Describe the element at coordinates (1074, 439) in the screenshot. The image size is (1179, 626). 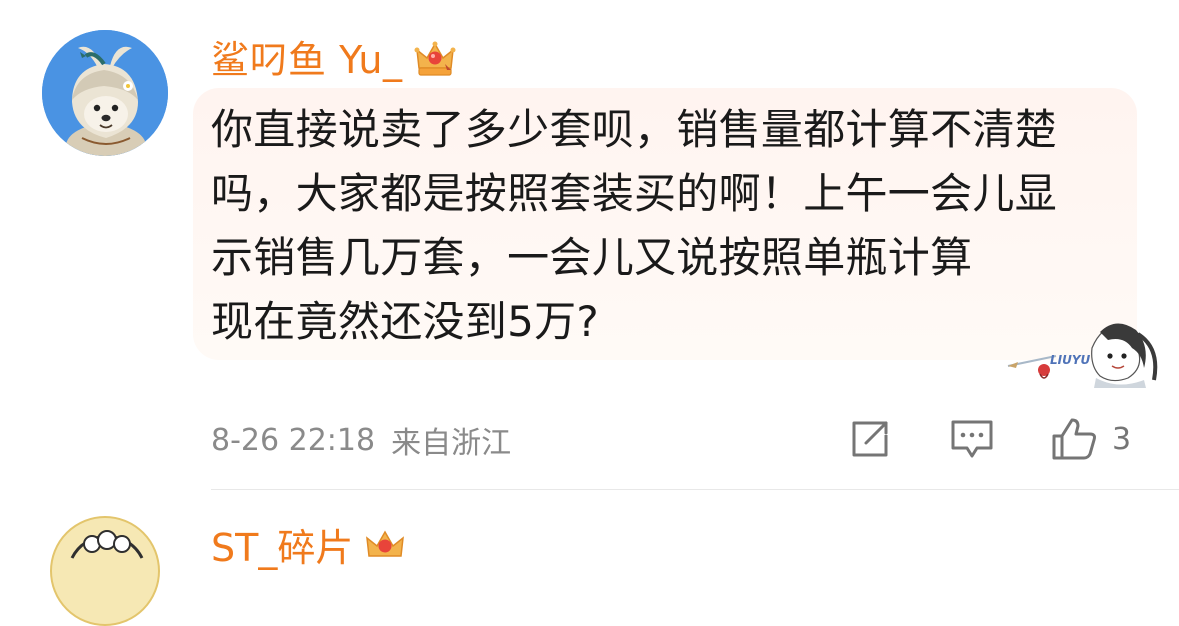
I see `thumbs-up-icon` at that location.